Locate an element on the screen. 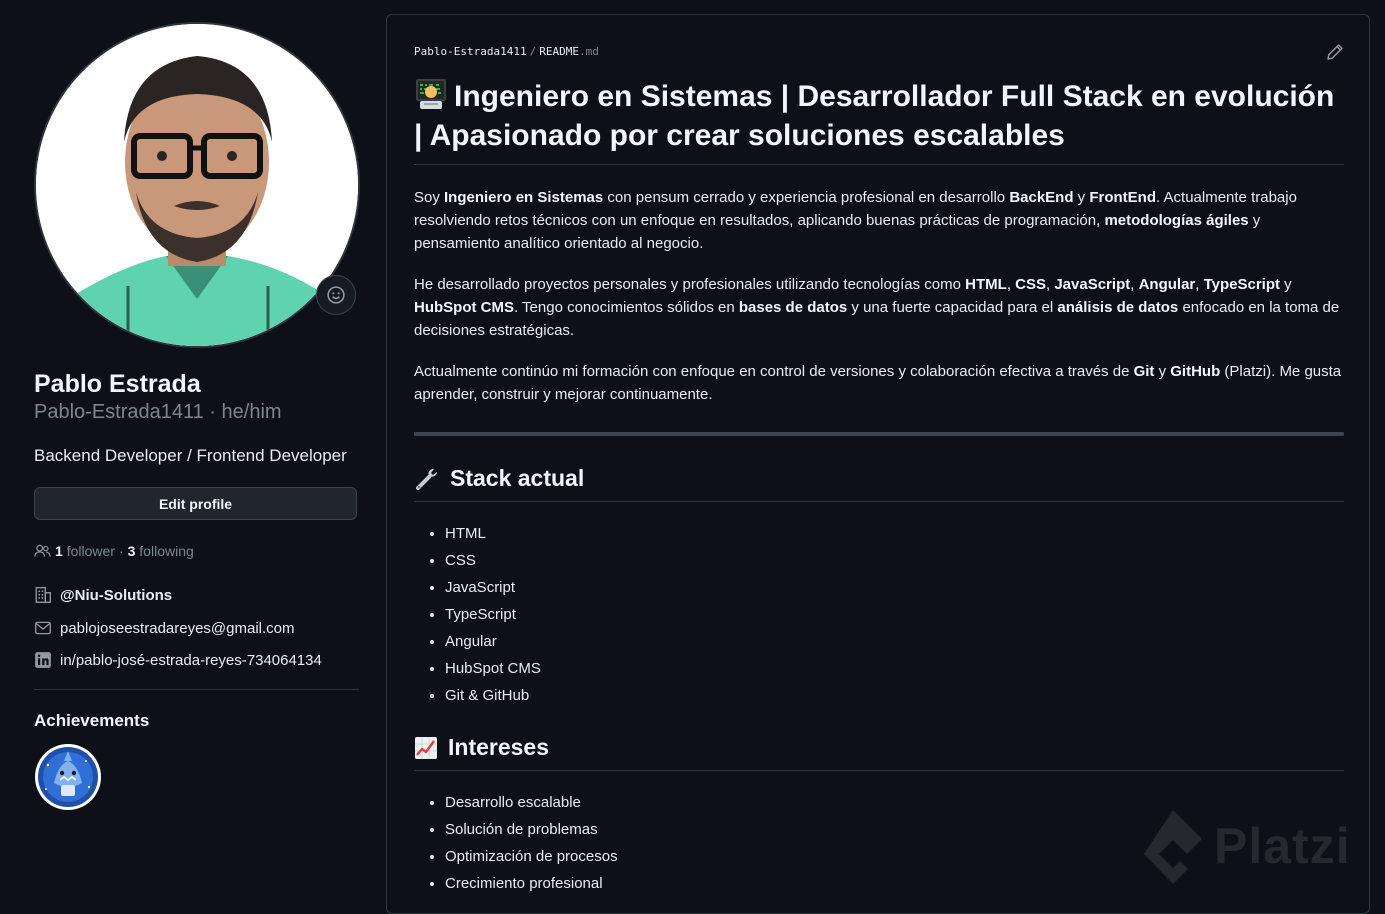  text: y una fuerte capacidad para el is located at coordinates (952, 307).